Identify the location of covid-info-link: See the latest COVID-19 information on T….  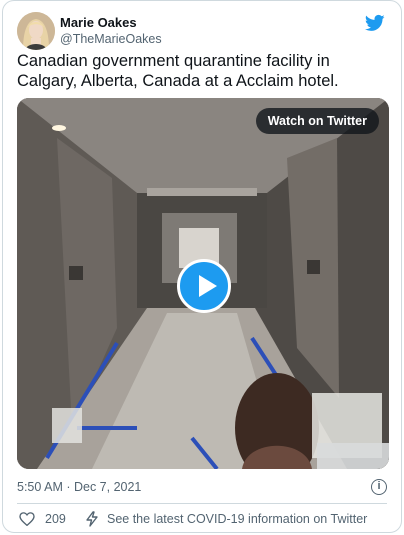
(237, 519).